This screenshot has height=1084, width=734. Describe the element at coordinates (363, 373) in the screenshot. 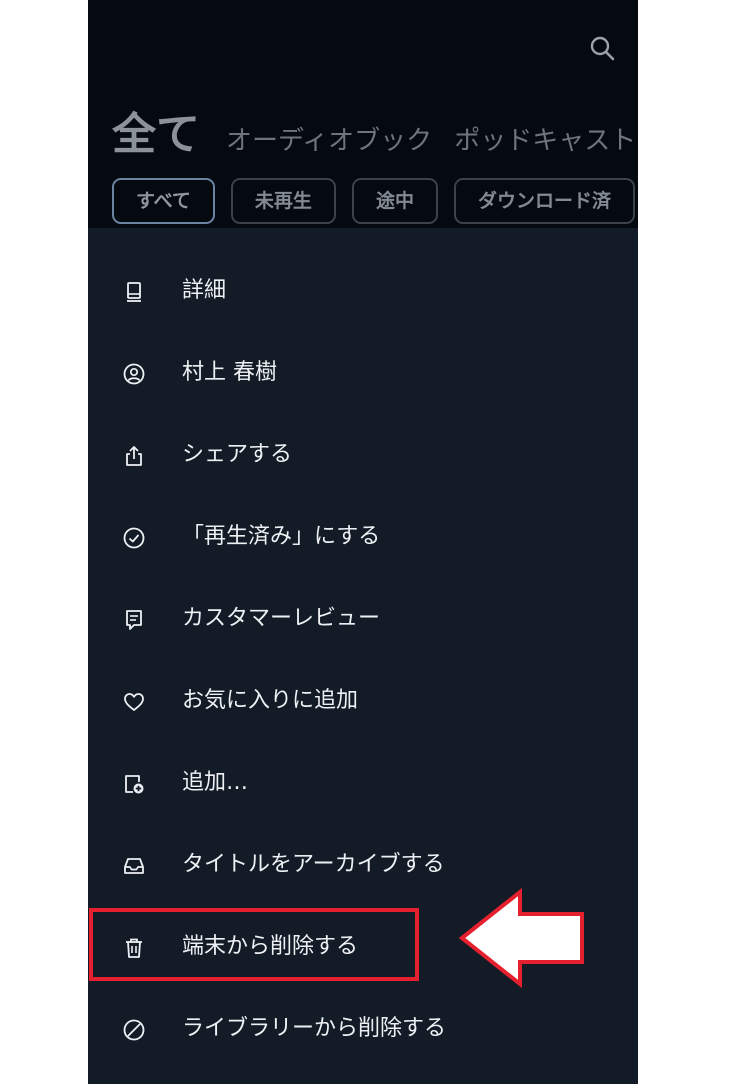

I see `menu-item-author: 村上 春樹` at that location.